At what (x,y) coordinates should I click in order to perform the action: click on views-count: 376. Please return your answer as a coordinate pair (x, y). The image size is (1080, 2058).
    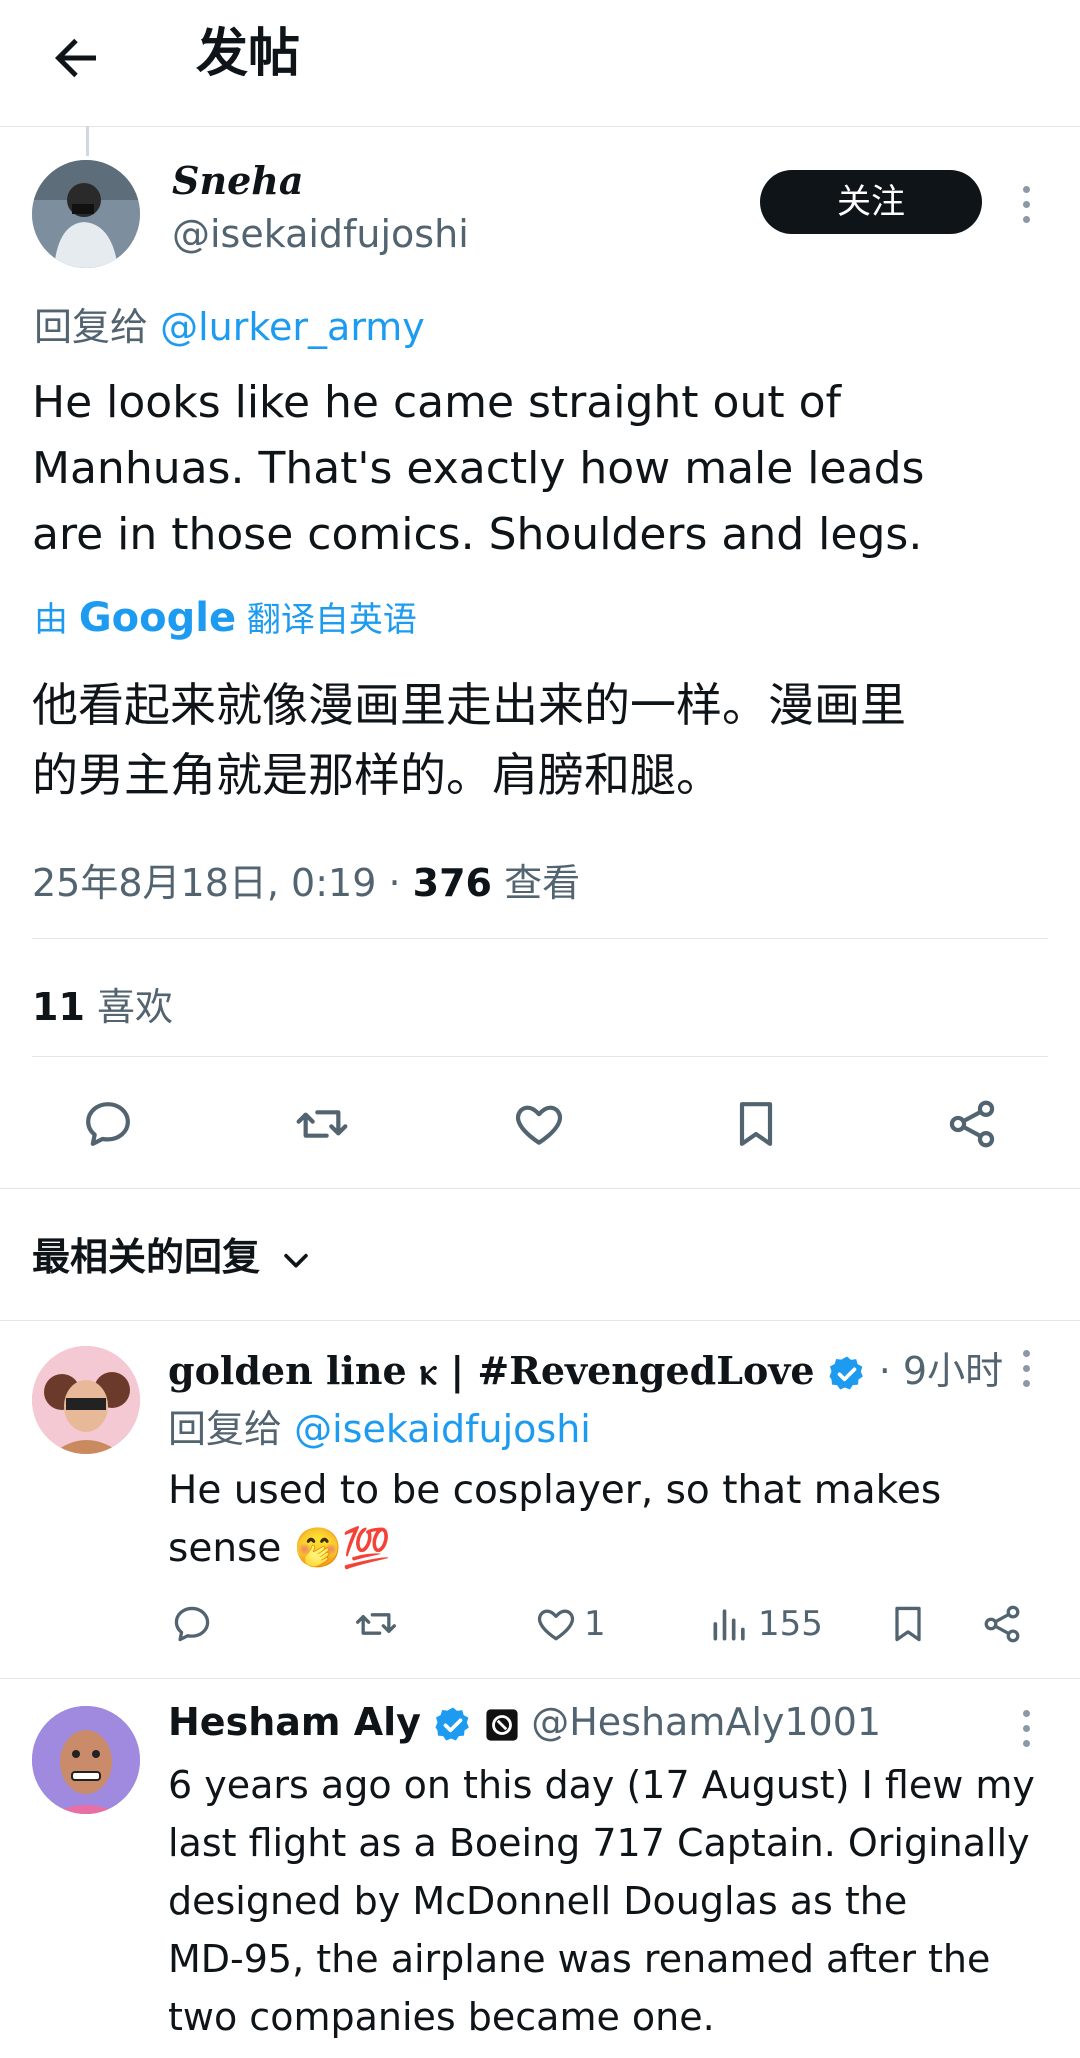
    Looking at the image, I should click on (452, 883).